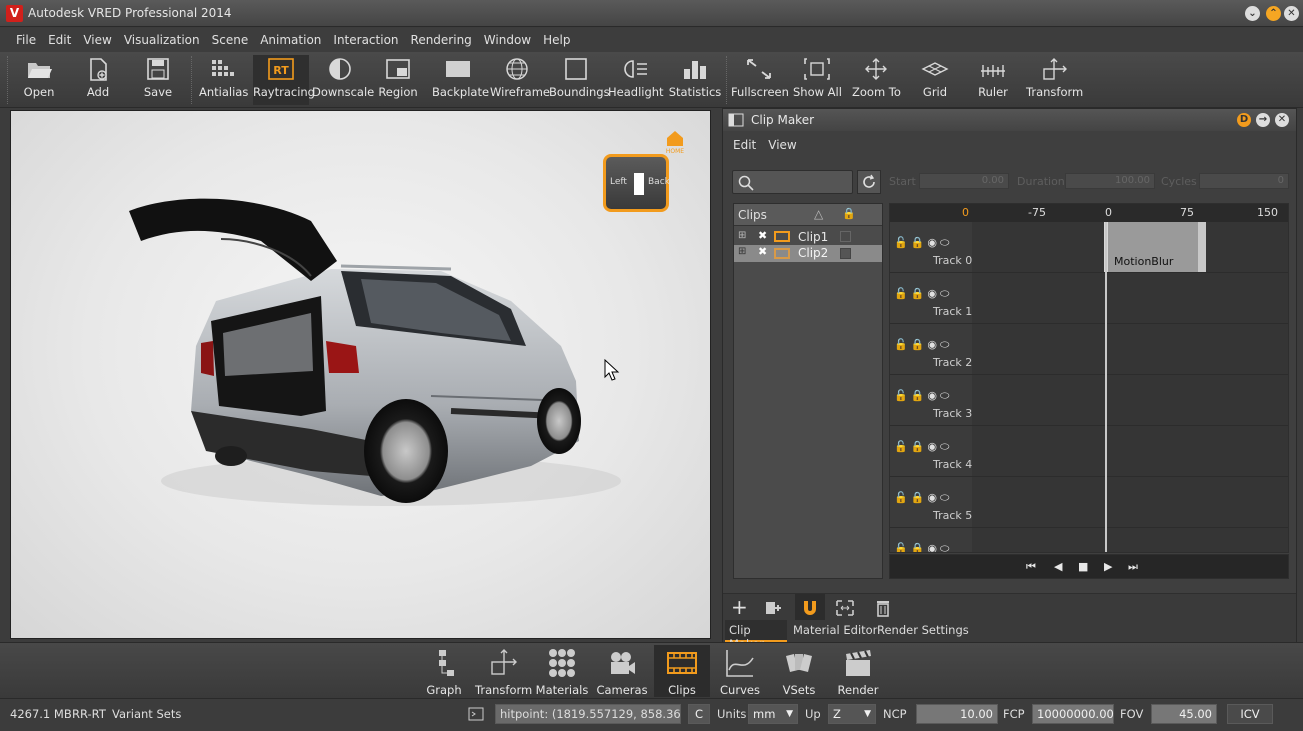 Image resolution: width=1303 pixels, height=731 pixels. Describe the element at coordinates (444, 671) in the screenshot. I see `dock-graph: Graph` at that location.